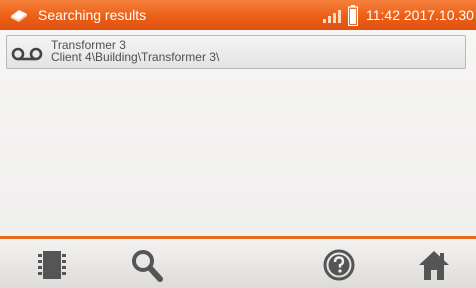  I want to click on meter-icon, so click(19, 16).